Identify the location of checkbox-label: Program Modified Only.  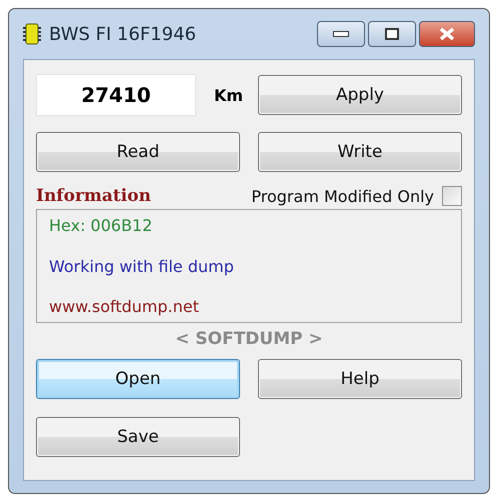
(342, 196).